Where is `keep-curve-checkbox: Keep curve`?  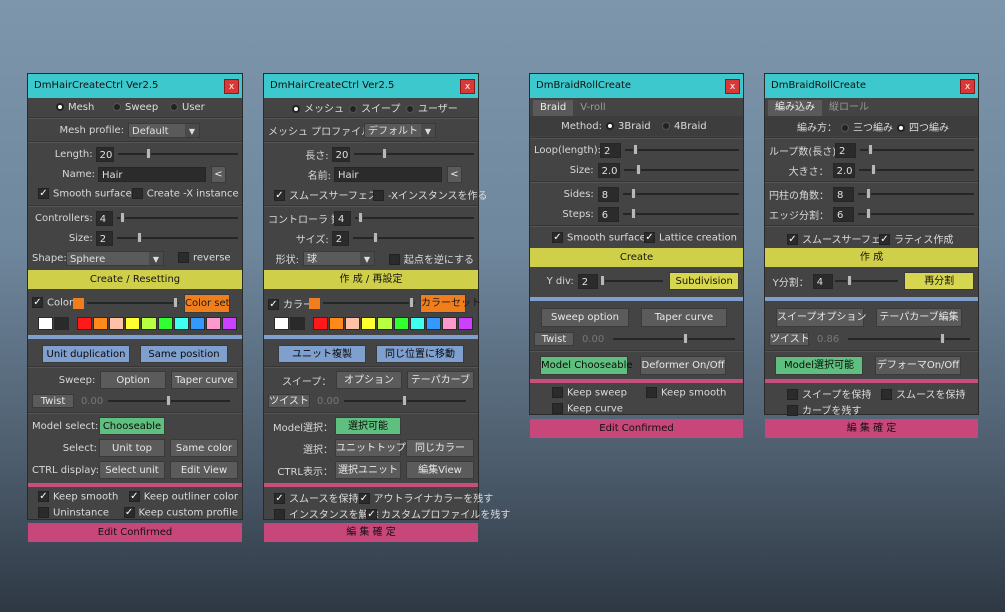 keep-curve-checkbox: Keep curve is located at coordinates (587, 409).